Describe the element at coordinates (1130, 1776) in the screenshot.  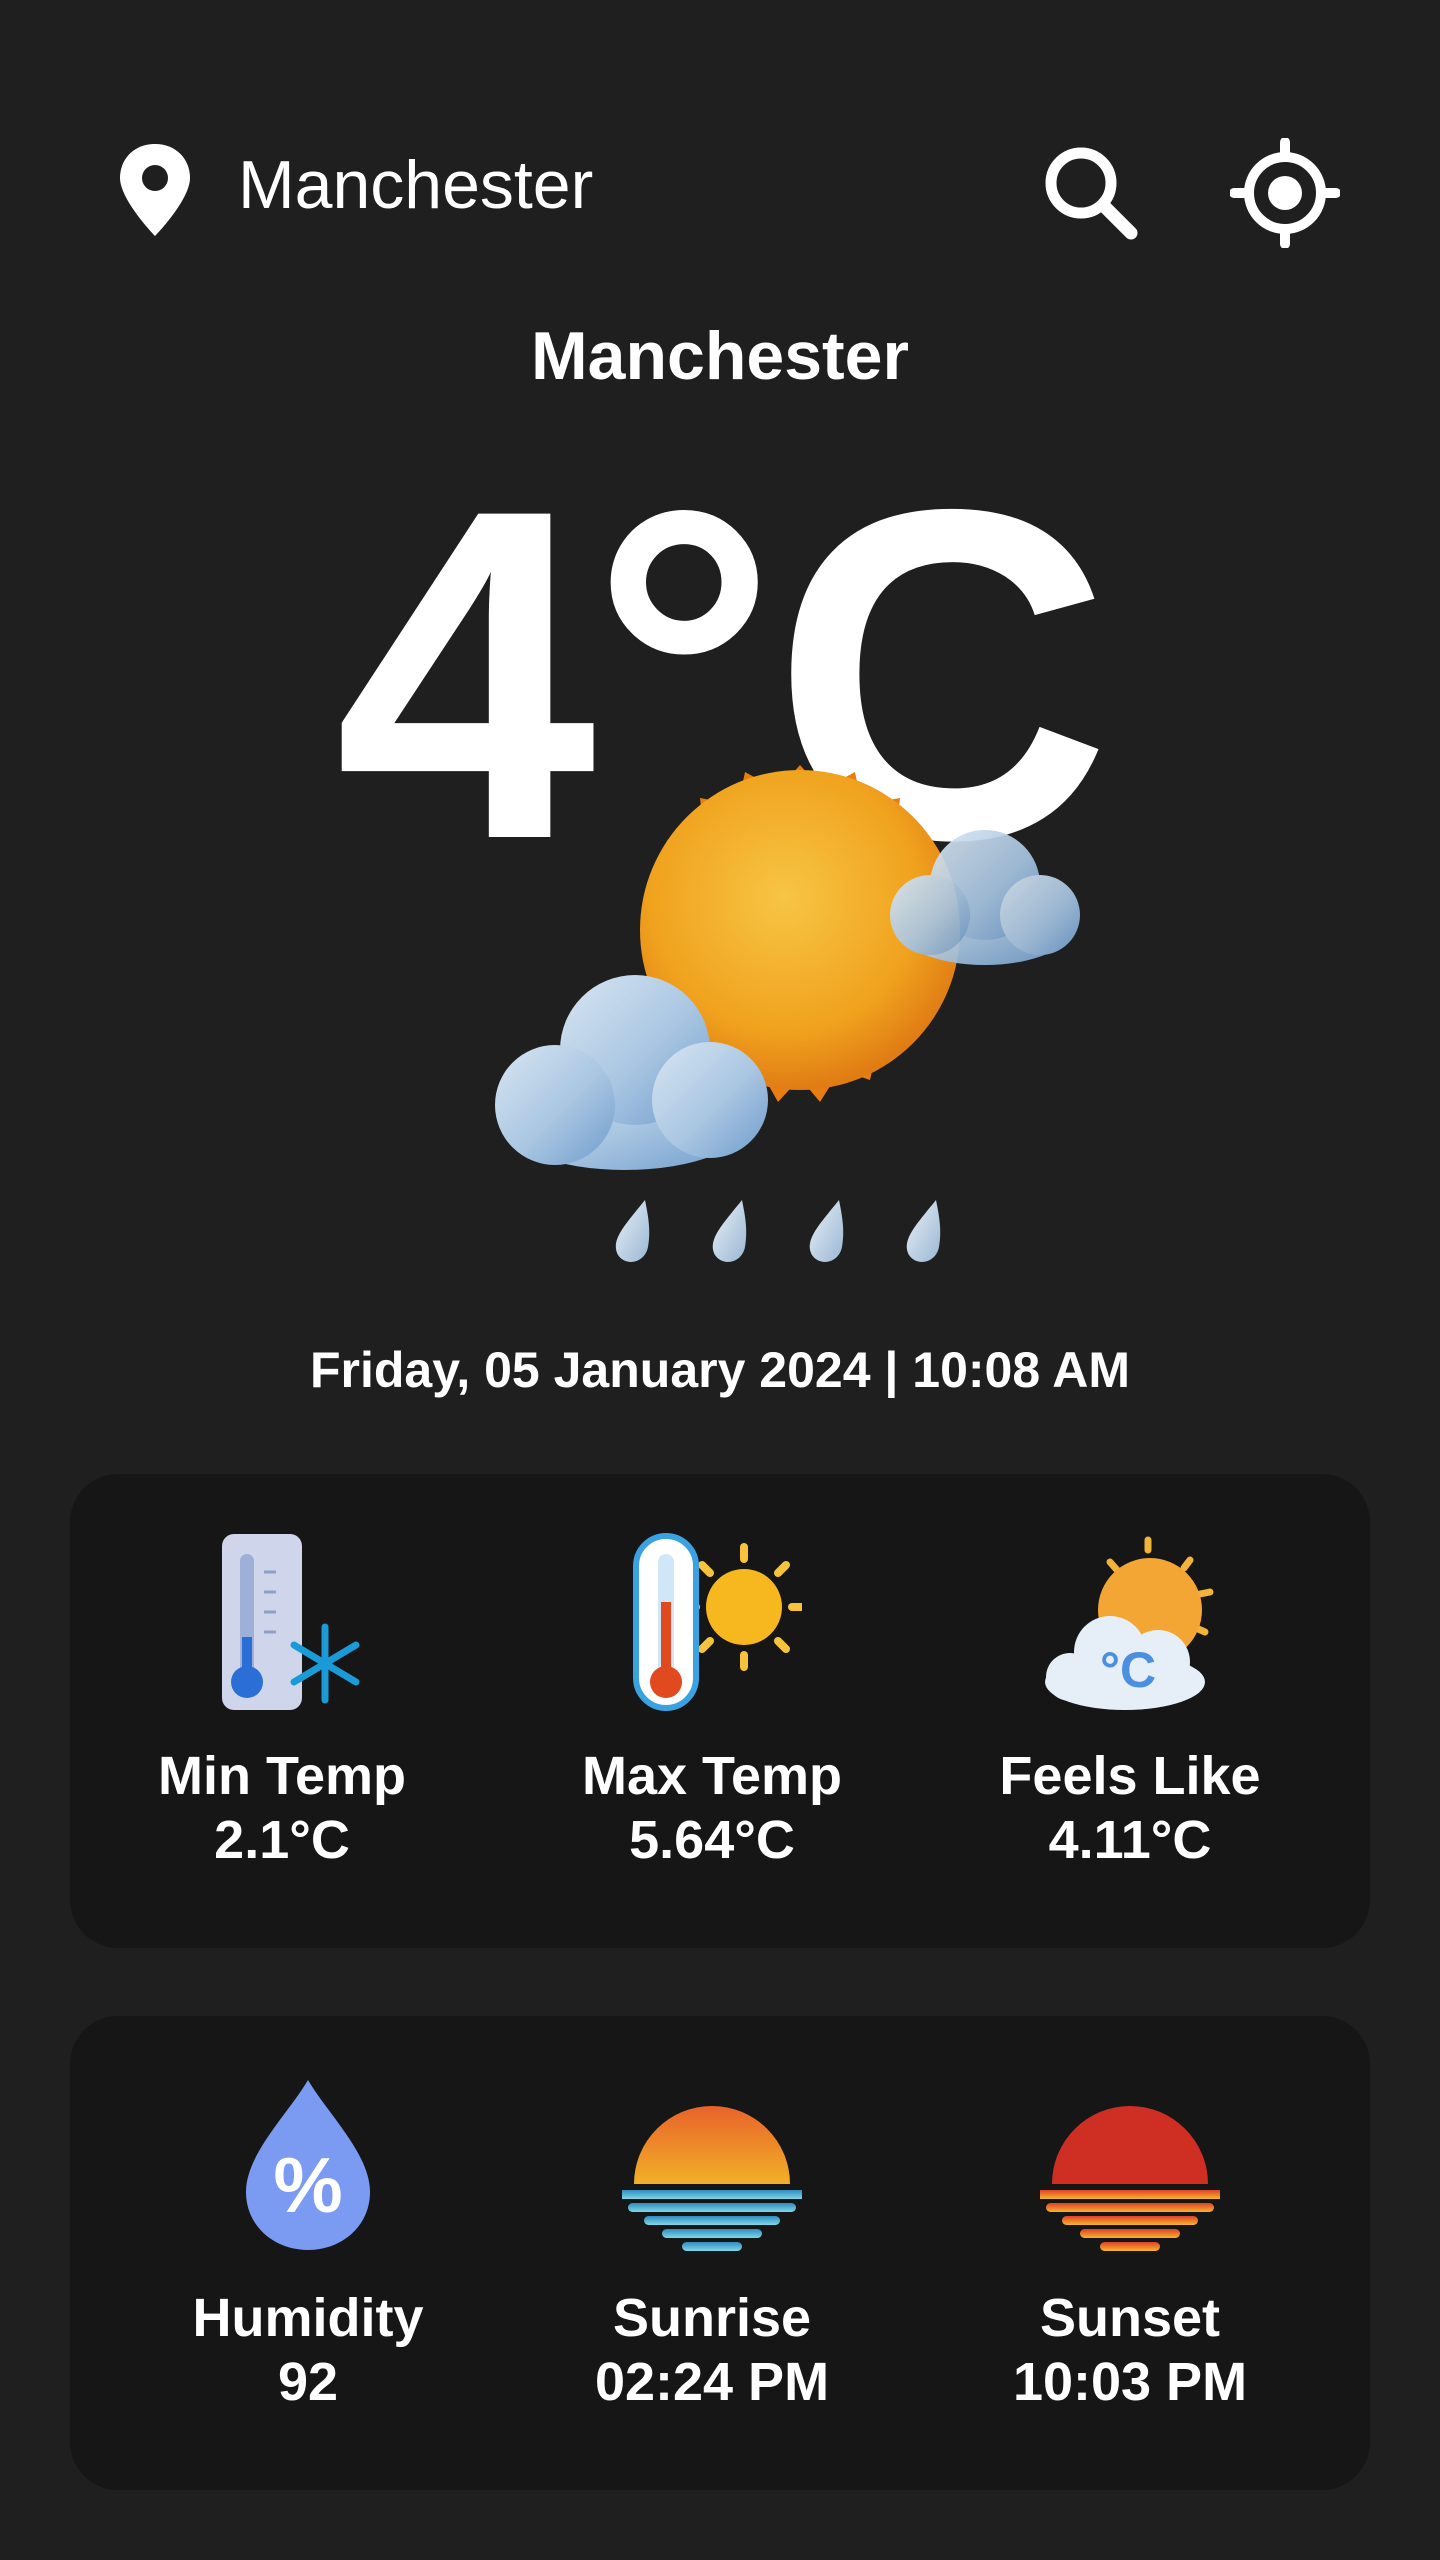
I see `feels-like-label: Feels Like` at that location.